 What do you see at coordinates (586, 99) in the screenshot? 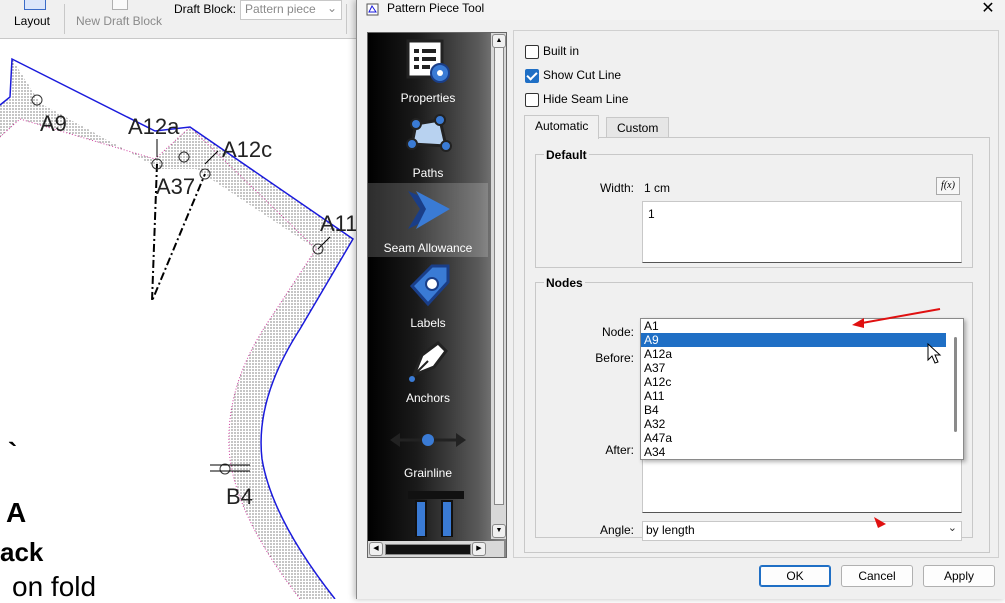
I see `checkbox-label: Hide Seam Line` at bounding box center [586, 99].